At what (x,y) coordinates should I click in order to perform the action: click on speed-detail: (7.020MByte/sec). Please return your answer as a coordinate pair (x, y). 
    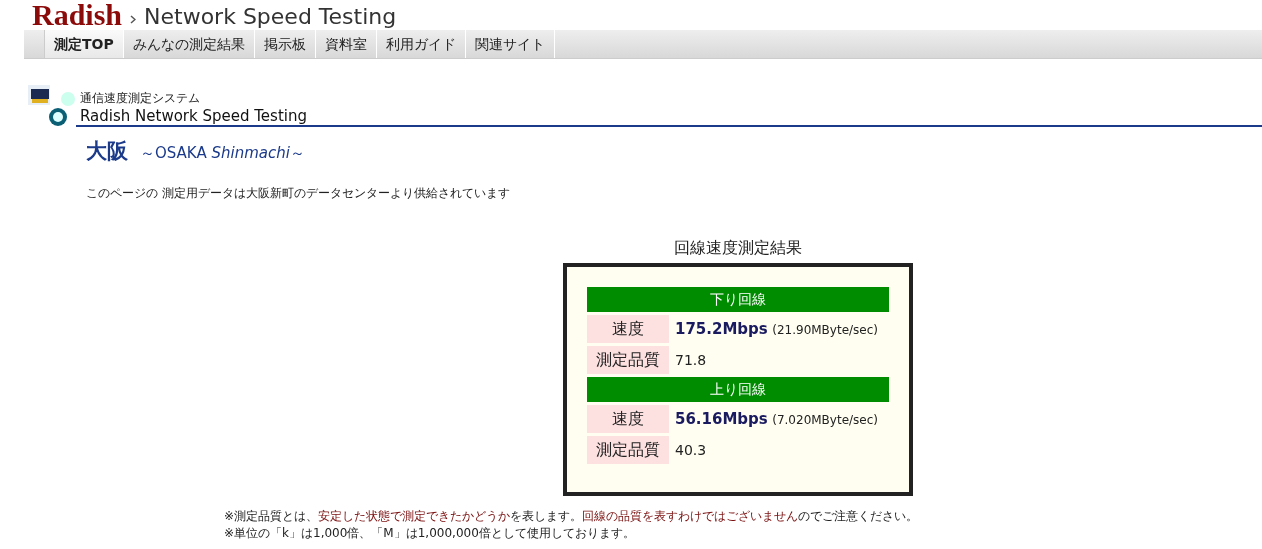
    Looking at the image, I should click on (825, 420).